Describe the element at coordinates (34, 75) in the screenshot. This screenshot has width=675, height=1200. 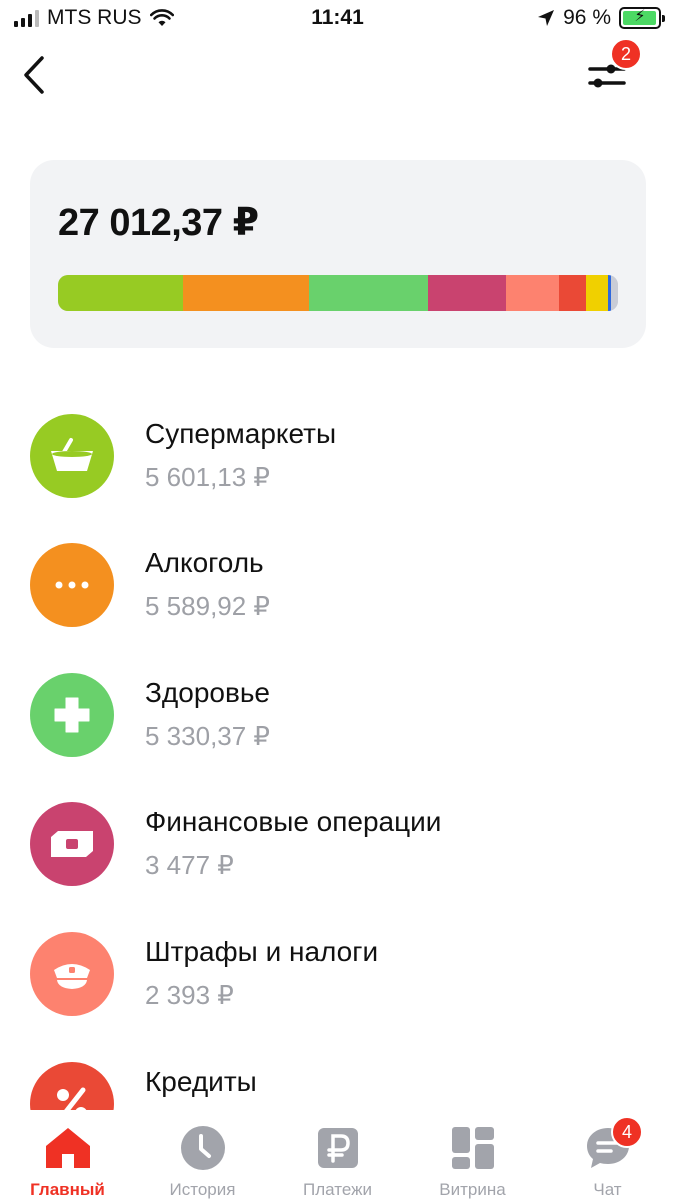
I see `chevron-left-icon` at that location.